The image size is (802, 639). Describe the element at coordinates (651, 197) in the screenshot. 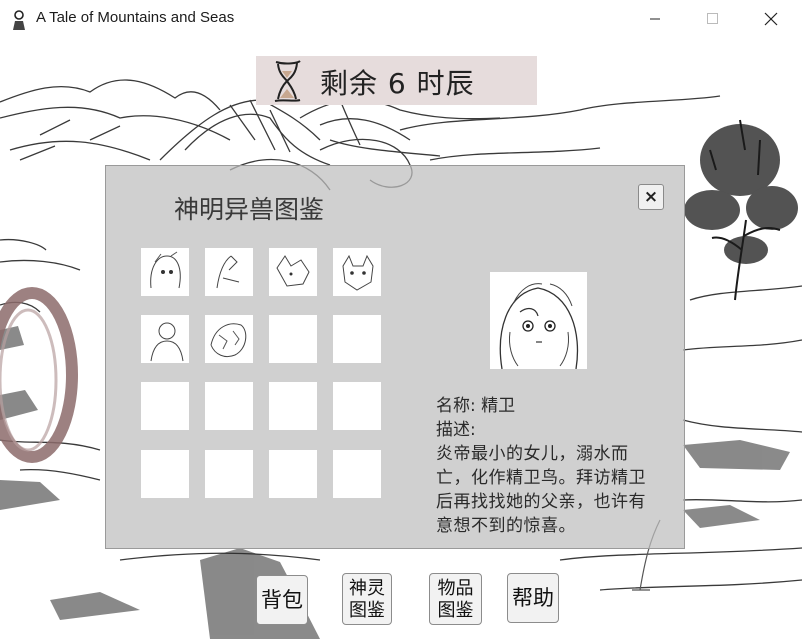

I see `panel-close-button: ×` at that location.